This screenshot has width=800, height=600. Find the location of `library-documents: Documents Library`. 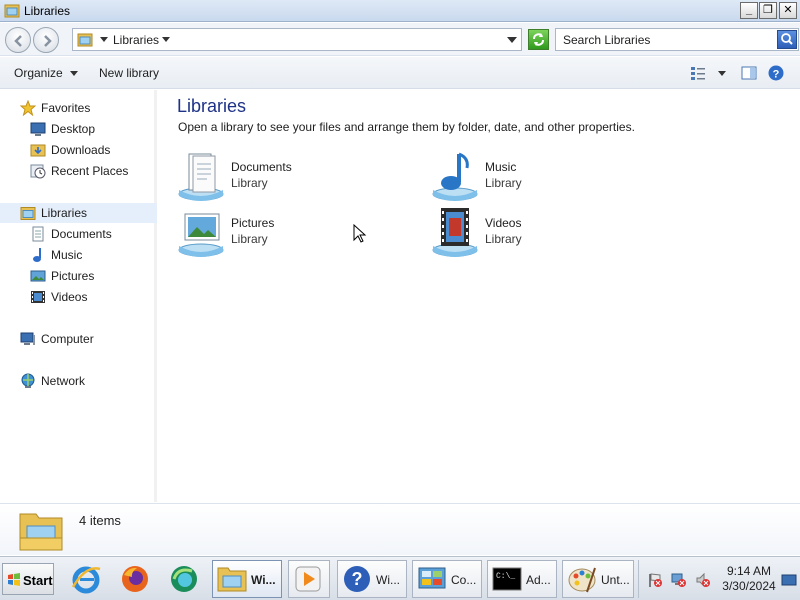

library-documents: Documents Library is located at coordinates (292, 177).